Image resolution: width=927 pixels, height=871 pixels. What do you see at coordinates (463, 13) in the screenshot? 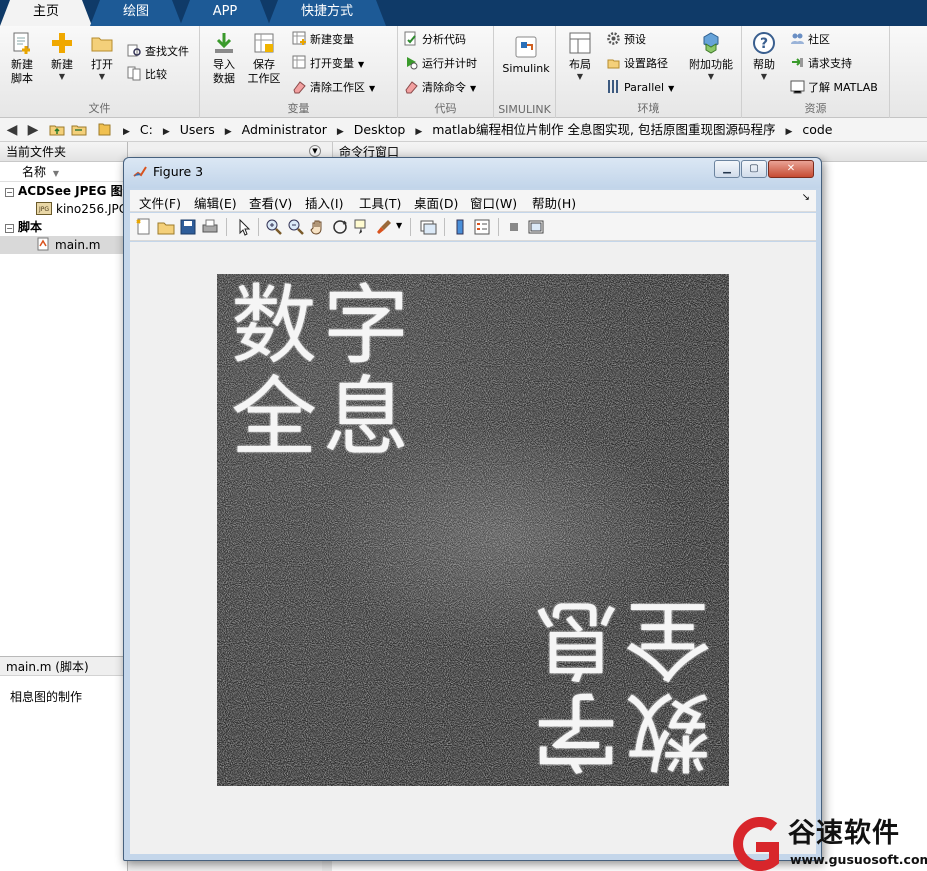
I see `ribbon-tab-bar: 主页 绘图 APP 快捷方式` at bounding box center [463, 13].